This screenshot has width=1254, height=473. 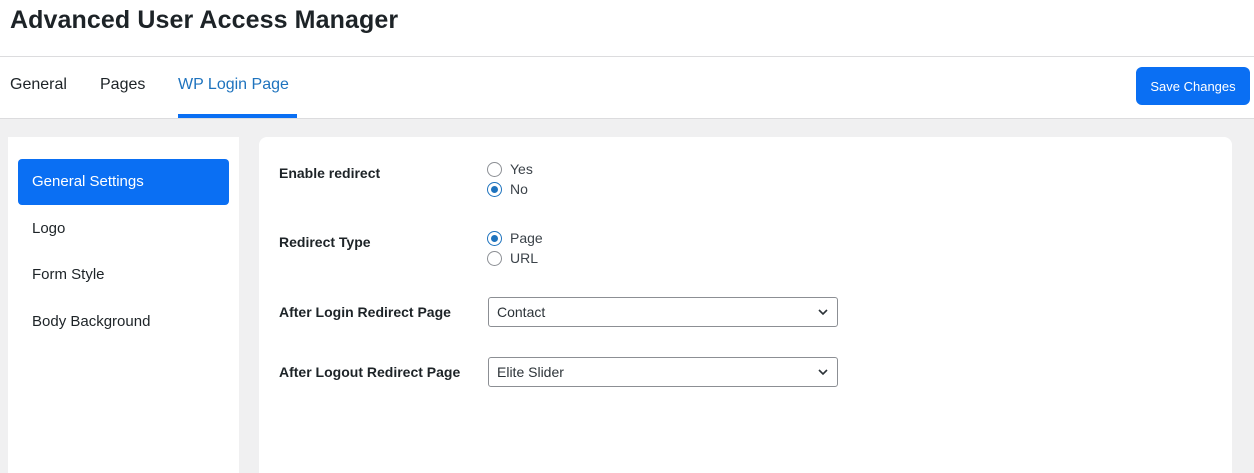 I want to click on enable-redirect-no-radio, so click(x=494, y=189).